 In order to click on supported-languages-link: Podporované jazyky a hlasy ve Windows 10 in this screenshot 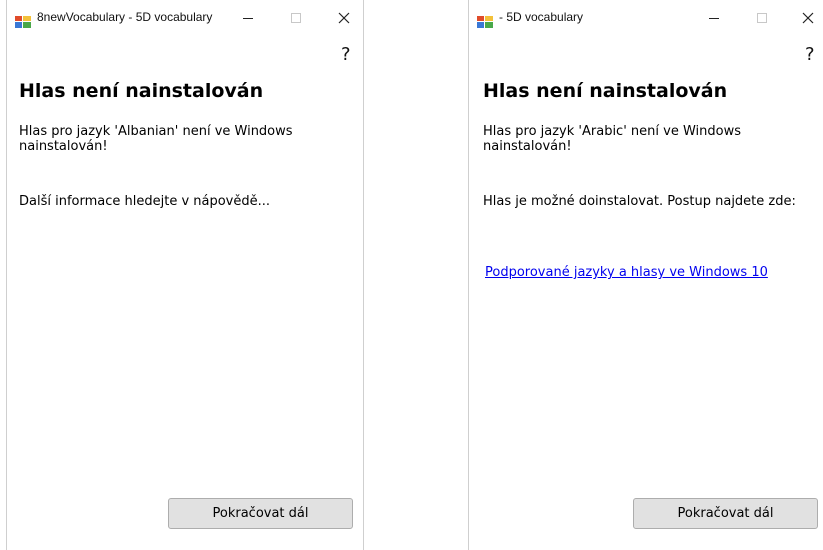, I will do `click(626, 272)`.